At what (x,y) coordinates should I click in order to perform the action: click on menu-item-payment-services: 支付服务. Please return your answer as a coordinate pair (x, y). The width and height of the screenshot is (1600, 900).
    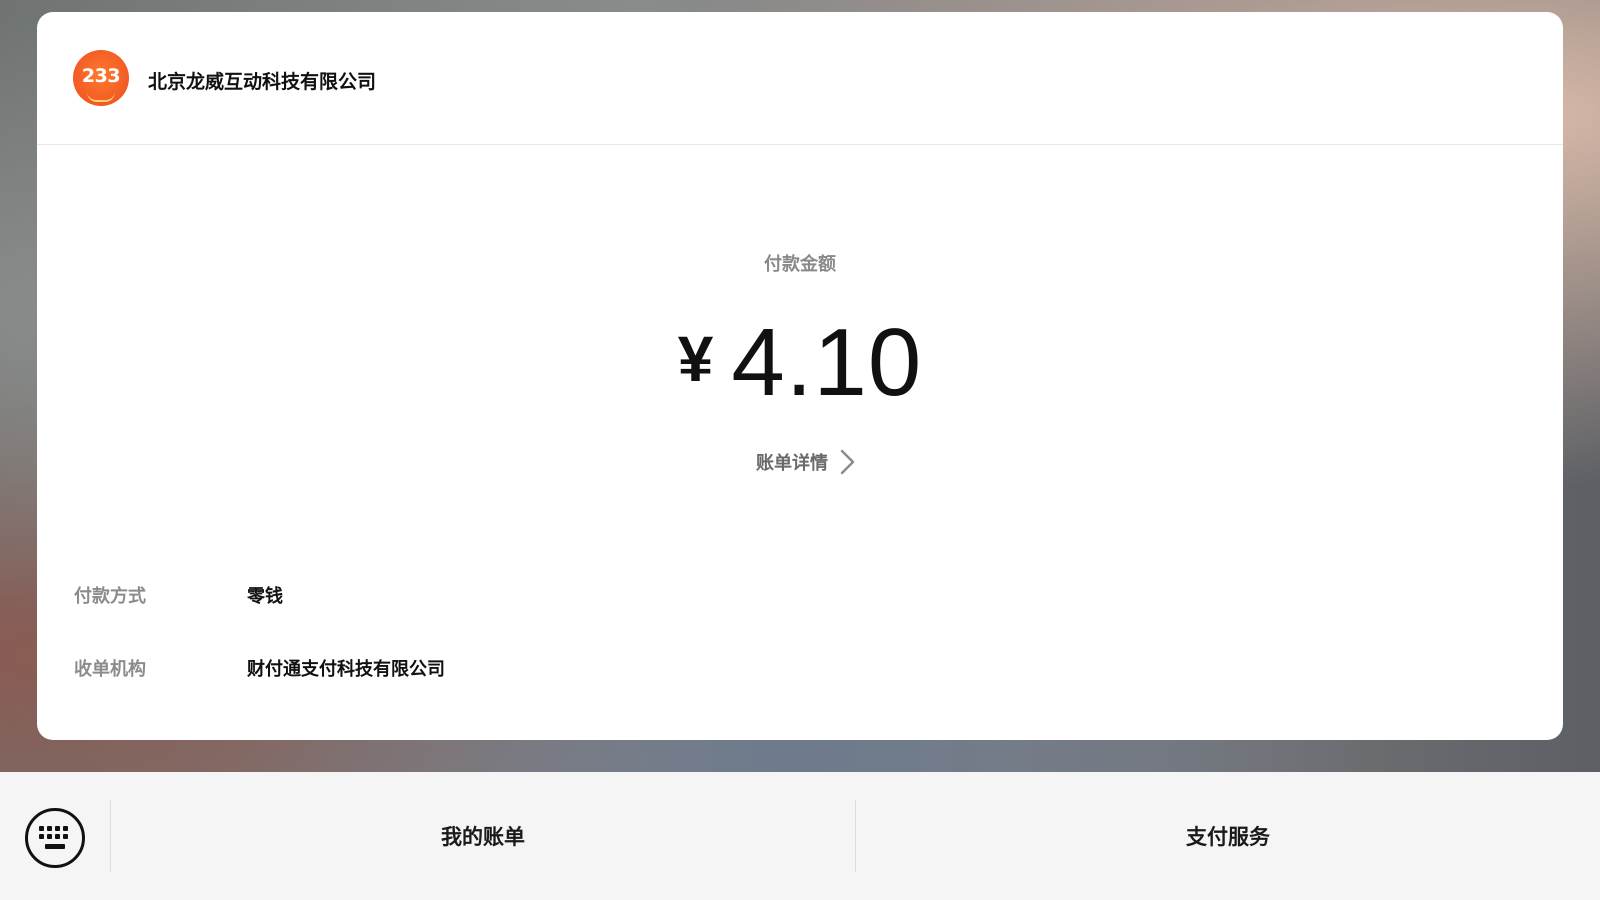
    Looking at the image, I should click on (1228, 836).